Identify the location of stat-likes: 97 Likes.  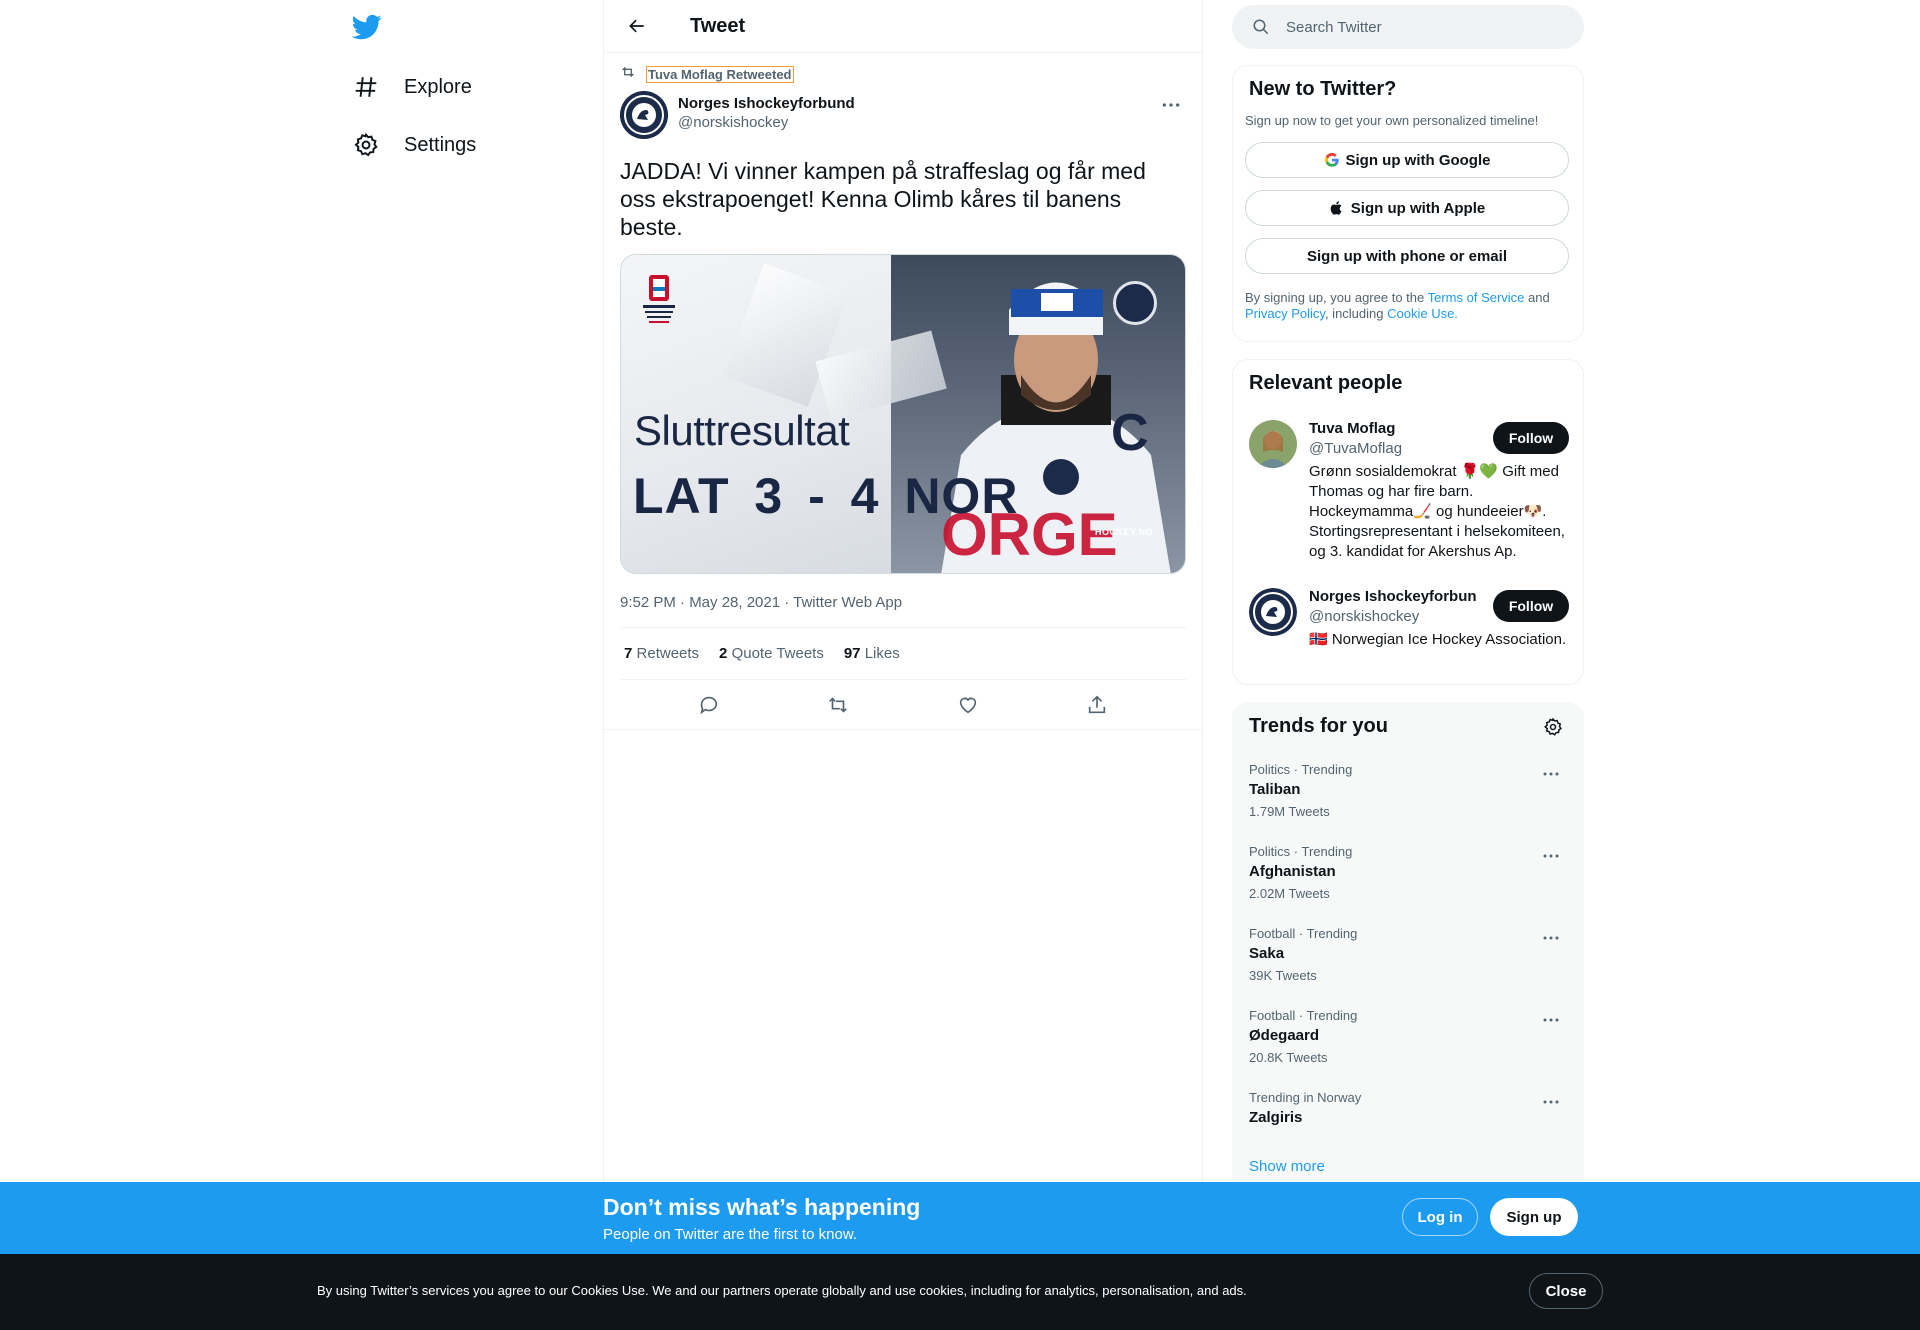
(872, 653).